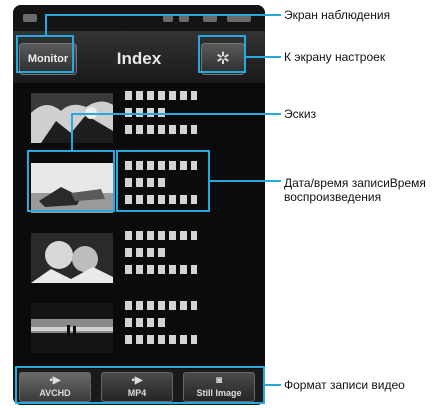 This screenshot has width=446, height=408. Describe the element at coordinates (337, 15) in the screenshot. I see `callout-monitor: Экран наблюдения` at that location.